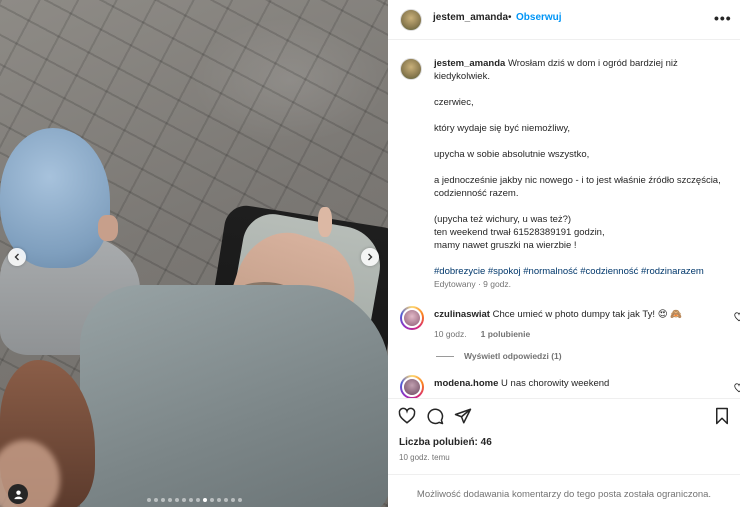 Image resolution: width=740 pixels, height=507 pixels. Describe the element at coordinates (194, 500) in the screenshot. I see `carousel-indicator` at that location.